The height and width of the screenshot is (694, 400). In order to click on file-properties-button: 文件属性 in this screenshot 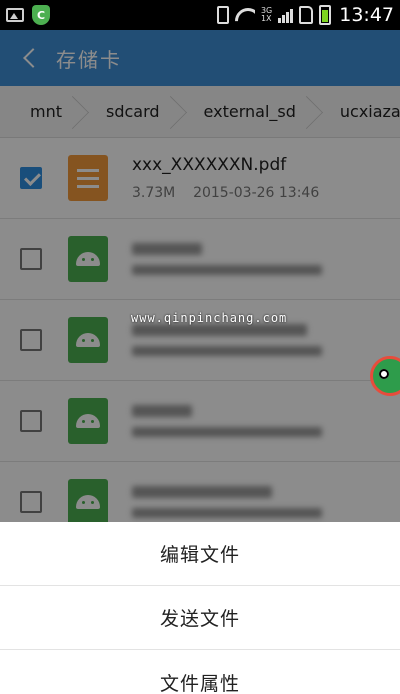, I will do `click(200, 672)`.